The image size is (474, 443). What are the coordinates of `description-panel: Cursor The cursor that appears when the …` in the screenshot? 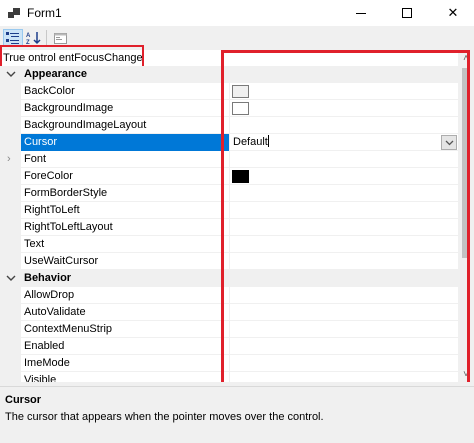 It's located at (237, 414).